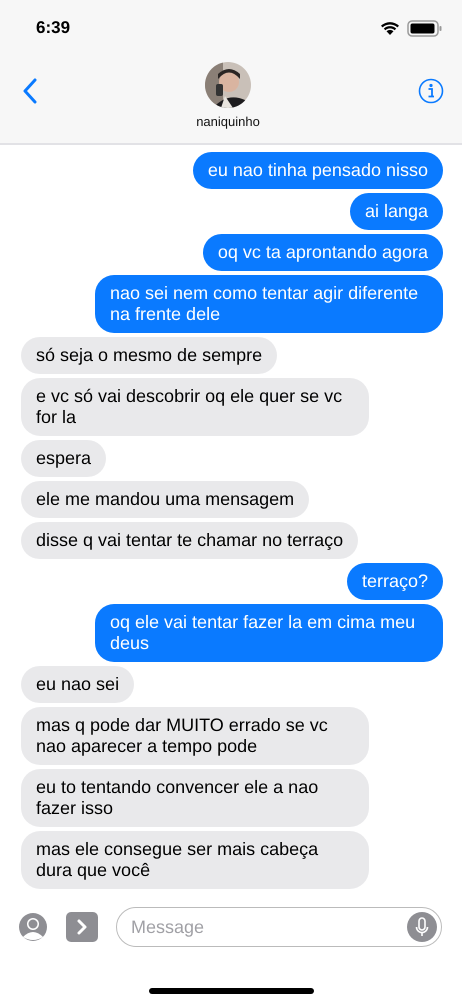 Image resolution: width=462 pixels, height=1000 pixels. I want to click on message-bubble: eu to tentando convencer ele a nao fazer isso, so click(195, 798).